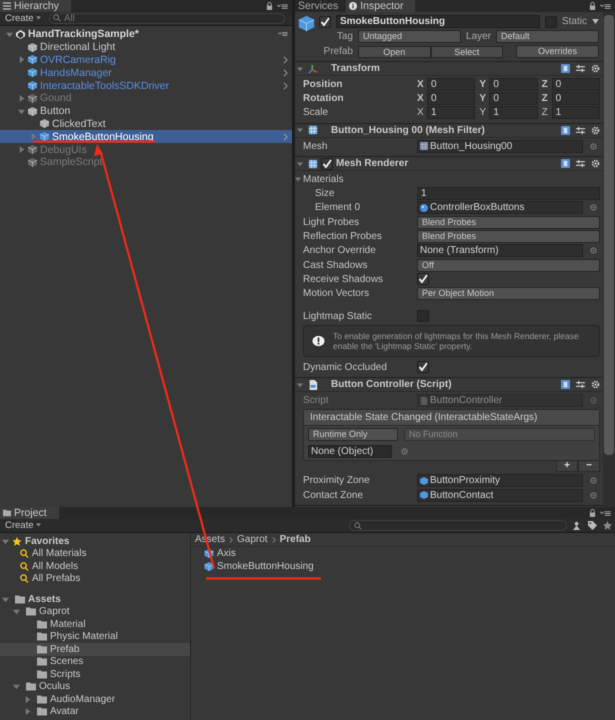 Image resolution: width=615 pixels, height=720 pixels. I want to click on favorite-item: All Models, so click(55, 566).